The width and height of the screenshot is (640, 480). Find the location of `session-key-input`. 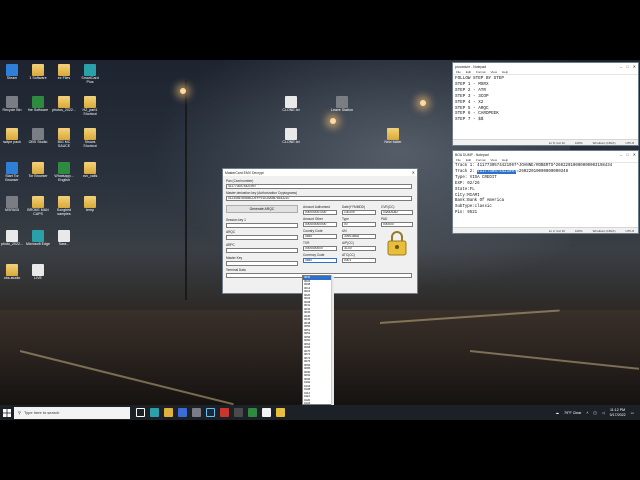

session-key-input is located at coordinates (262, 225).